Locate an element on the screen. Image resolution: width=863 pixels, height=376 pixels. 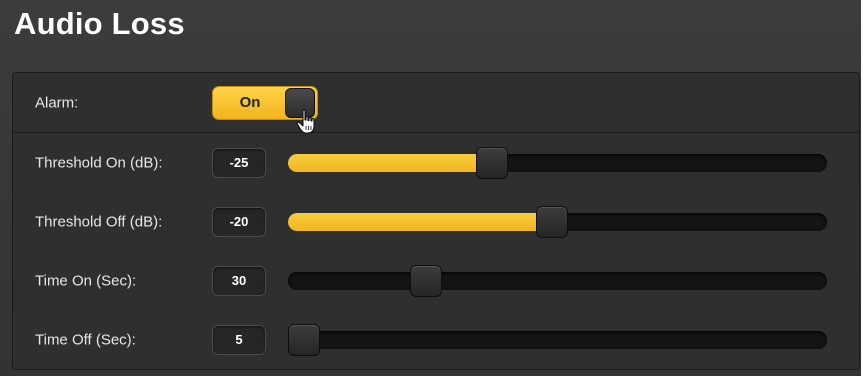
time-on-value: 30 is located at coordinates (239, 280).